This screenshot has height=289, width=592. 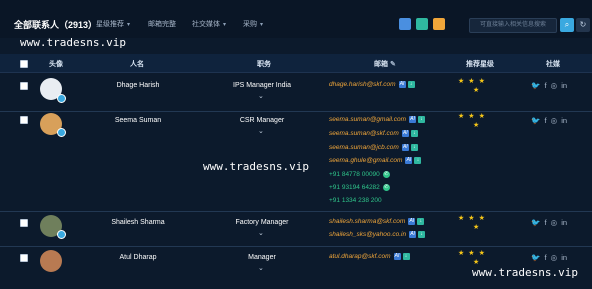 I want to click on email-item: seema.suman@gmail.com AI ↓, so click(x=377, y=119).